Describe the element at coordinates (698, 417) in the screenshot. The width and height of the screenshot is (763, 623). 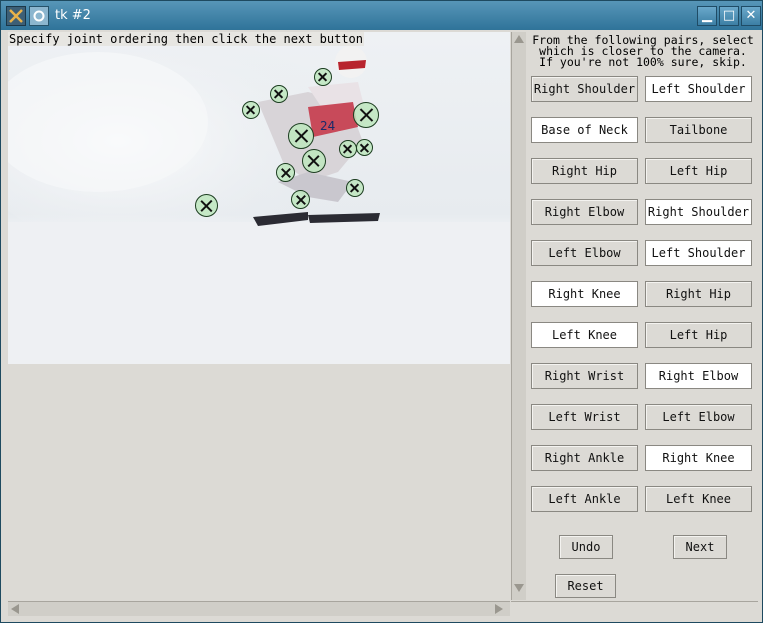
I see `pair-9-right-button: Left Elbow` at that location.